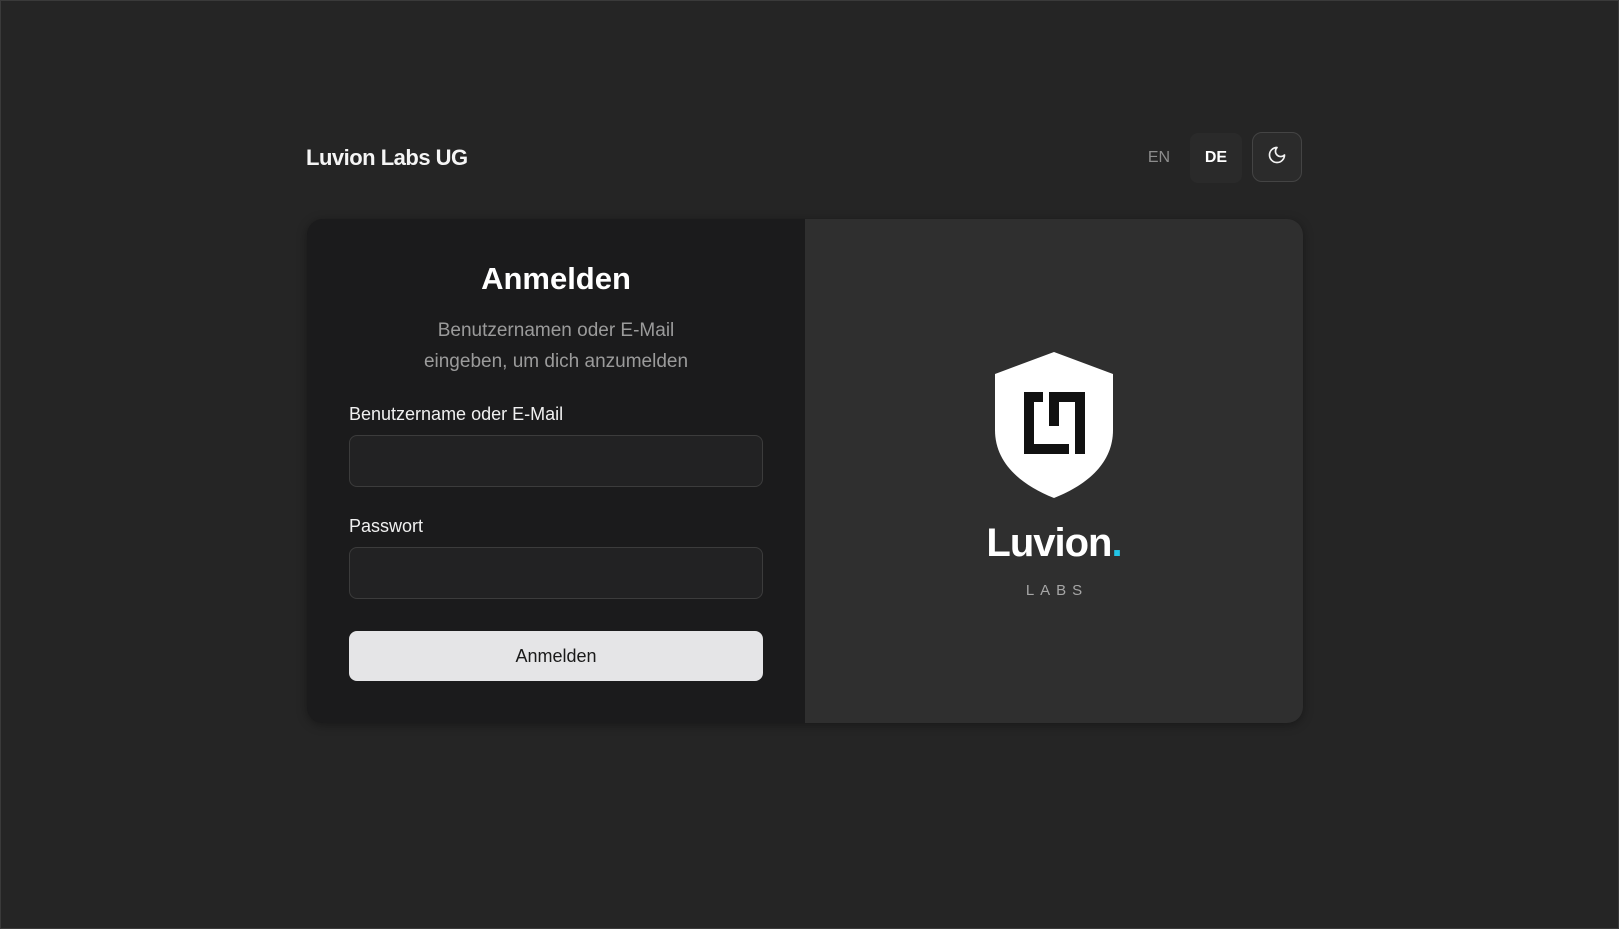  What do you see at coordinates (386, 526) in the screenshot?
I see `password-label: Passwort` at bounding box center [386, 526].